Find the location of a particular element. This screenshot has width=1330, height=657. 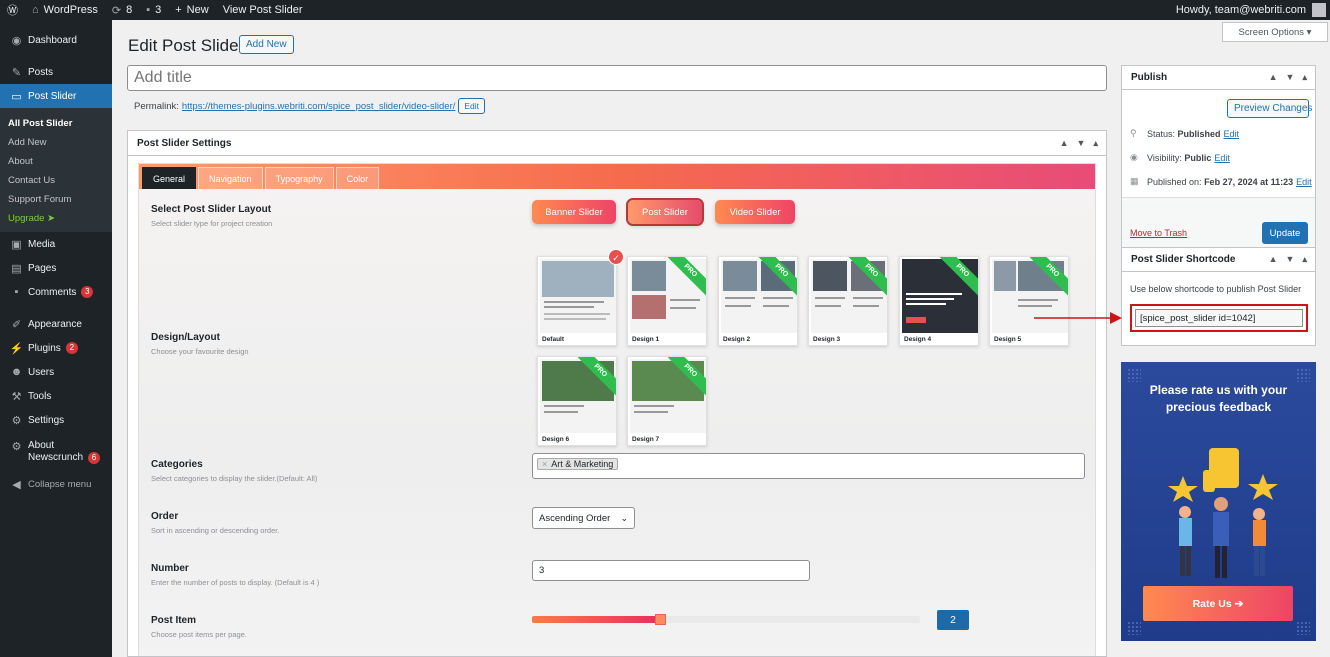

refresh-icon: ⟳ is located at coordinates (116, 10).